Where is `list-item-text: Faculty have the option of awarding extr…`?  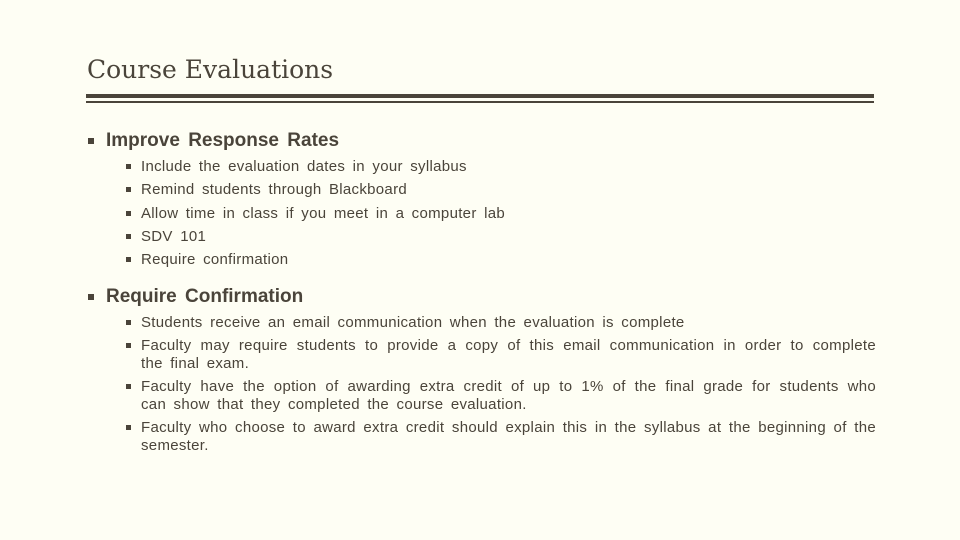
list-item-text: Faculty have the option of awarding extr… is located at coordinates (508, 395).